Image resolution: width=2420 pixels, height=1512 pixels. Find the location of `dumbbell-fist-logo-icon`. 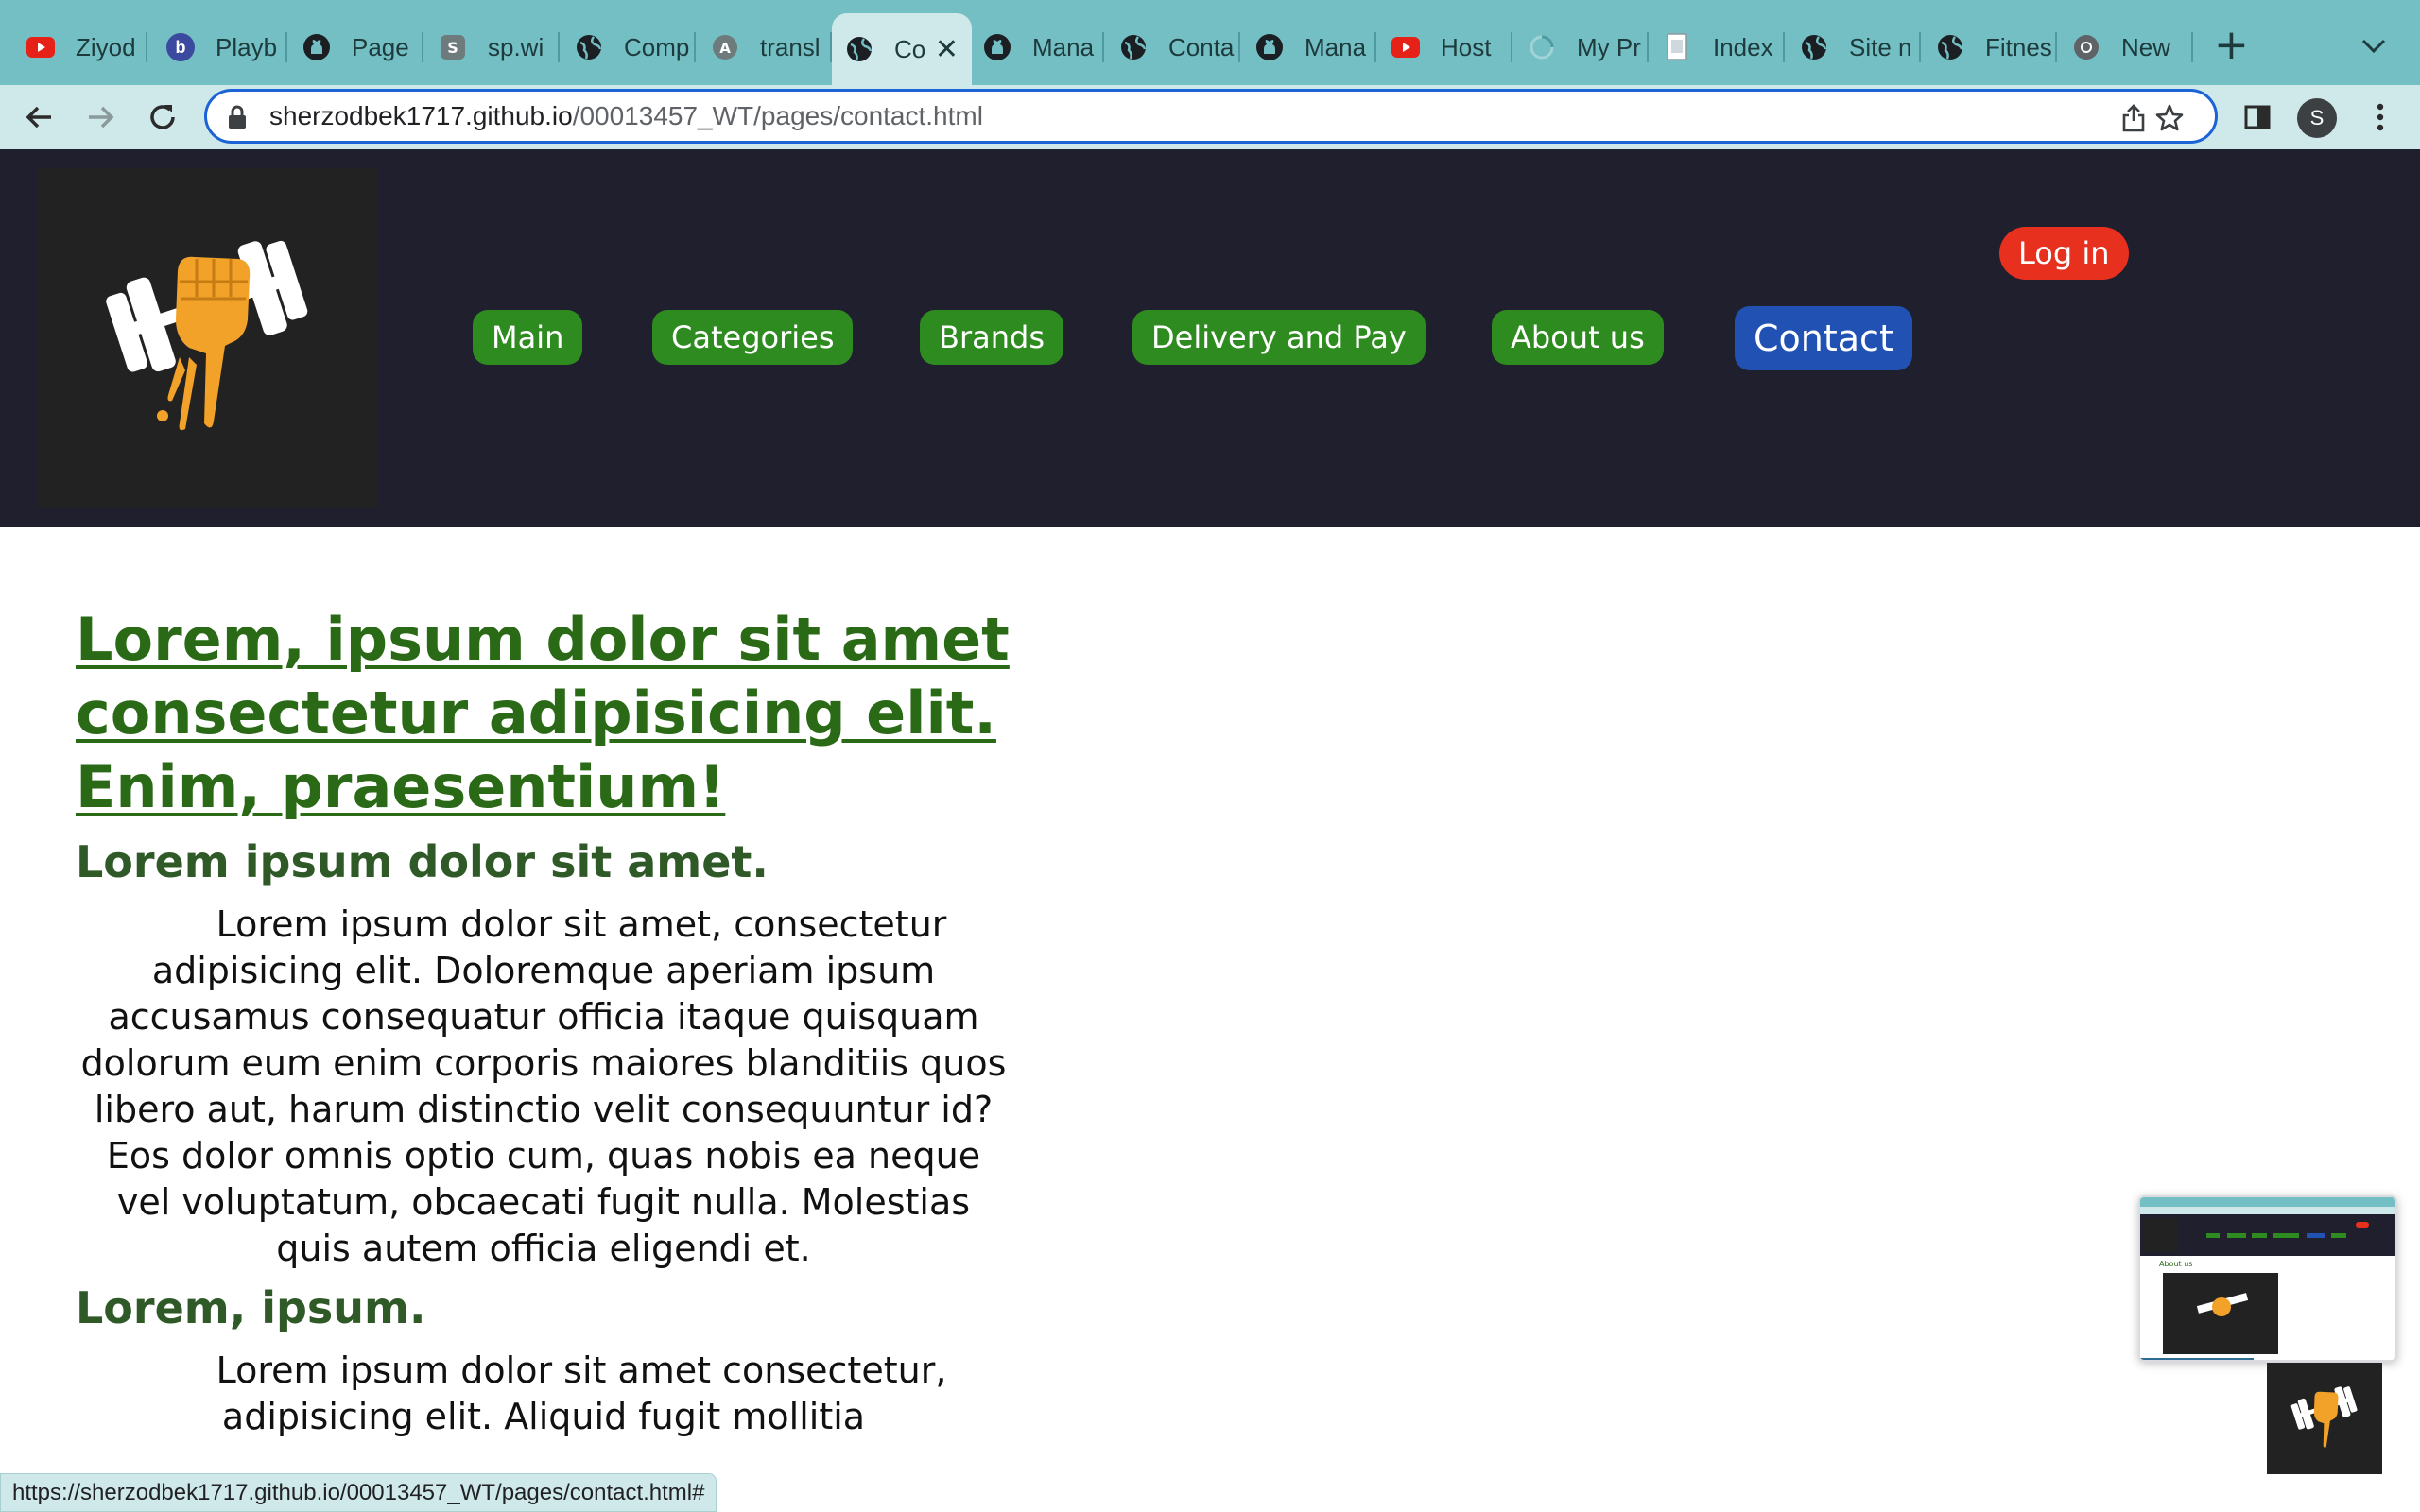

dumbbell-fist-logo-icon is located at coordinates (207, 335).